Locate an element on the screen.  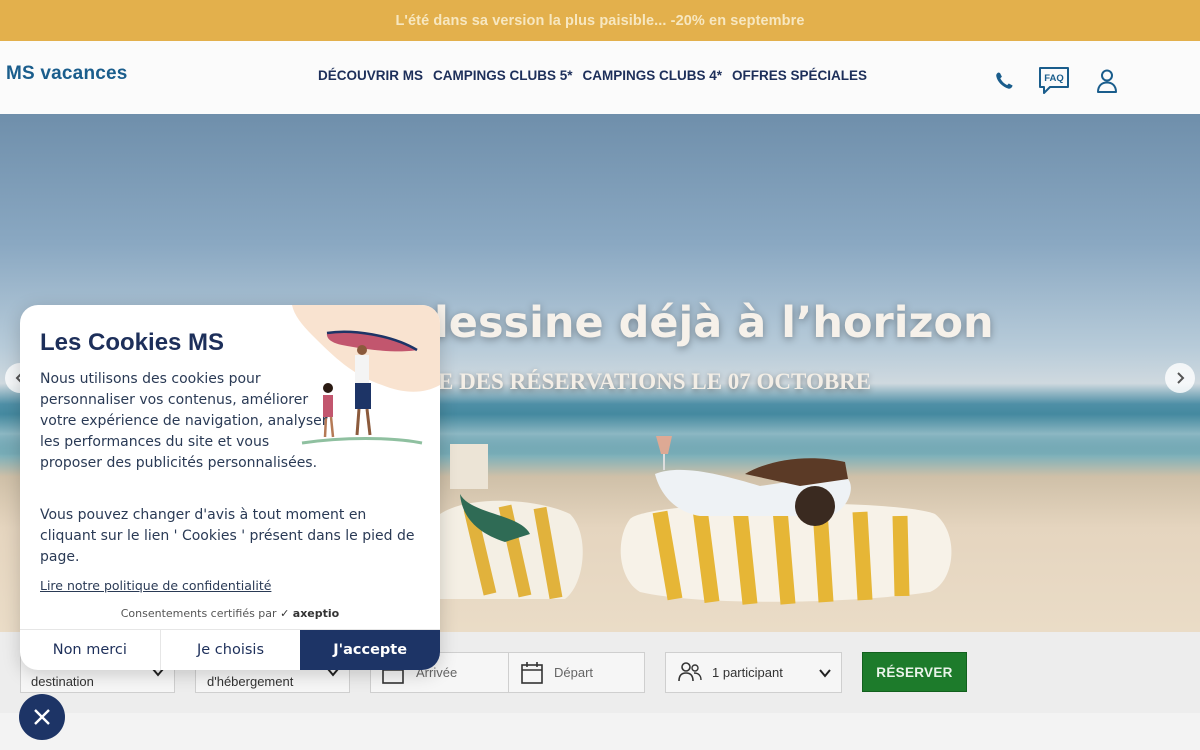
reserve-button: RÉSERVER is located at coordinates (914, 672).